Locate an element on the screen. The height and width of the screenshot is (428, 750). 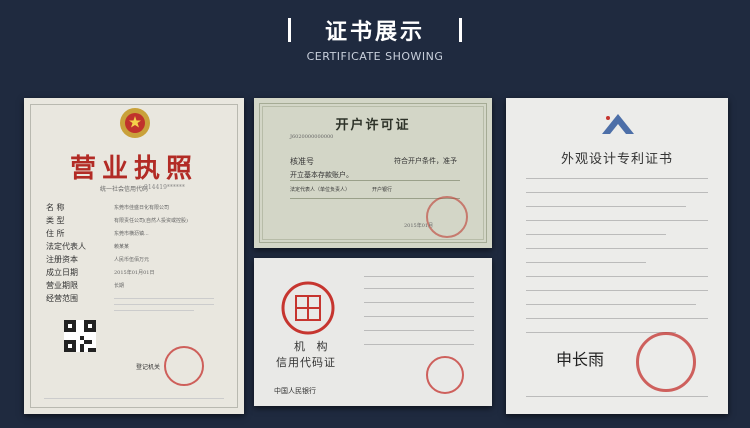
org-logo-icon is located at coordinates (308, 308).